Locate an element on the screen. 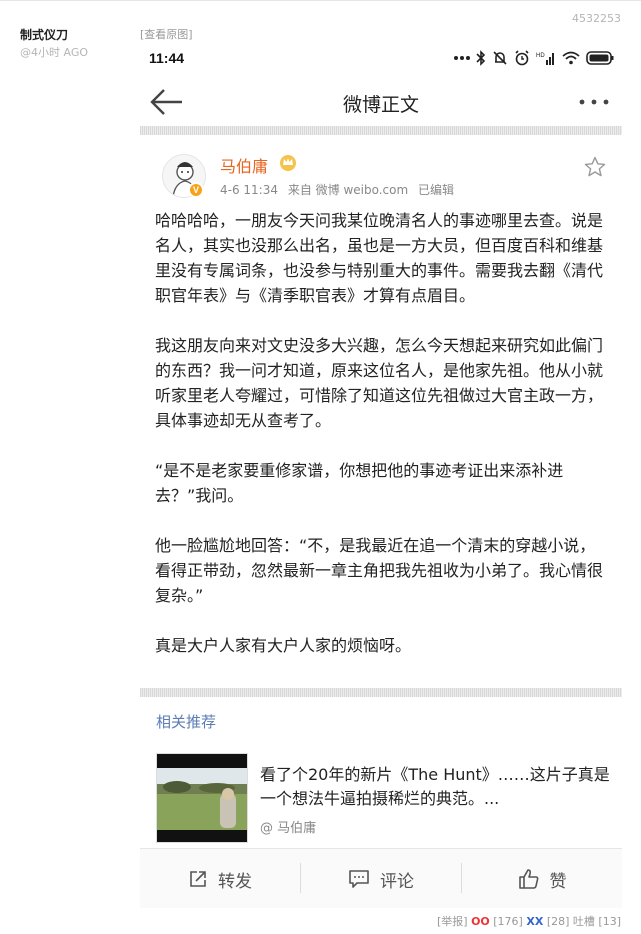 This screenshot has height=934, width=641. status-icons: HD is located at coordinates (534, 58).